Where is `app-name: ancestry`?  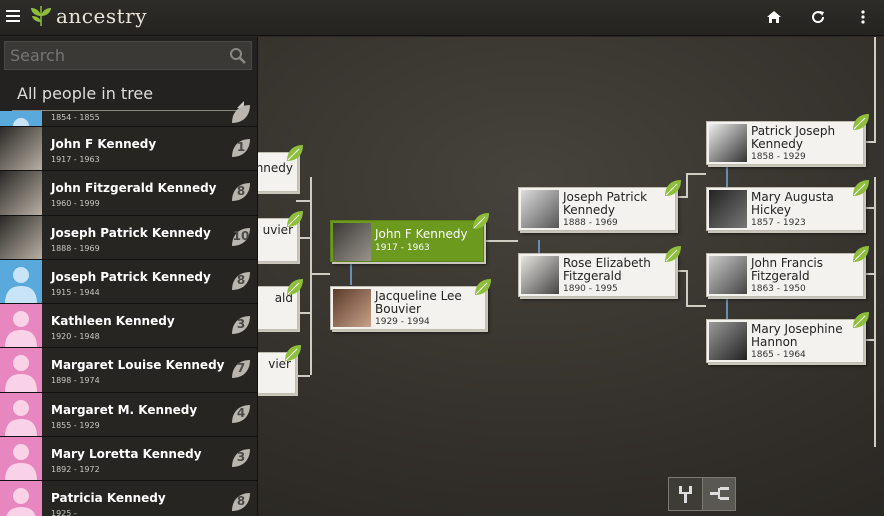 app-name: ancestry is located at coordinates (102, 16).